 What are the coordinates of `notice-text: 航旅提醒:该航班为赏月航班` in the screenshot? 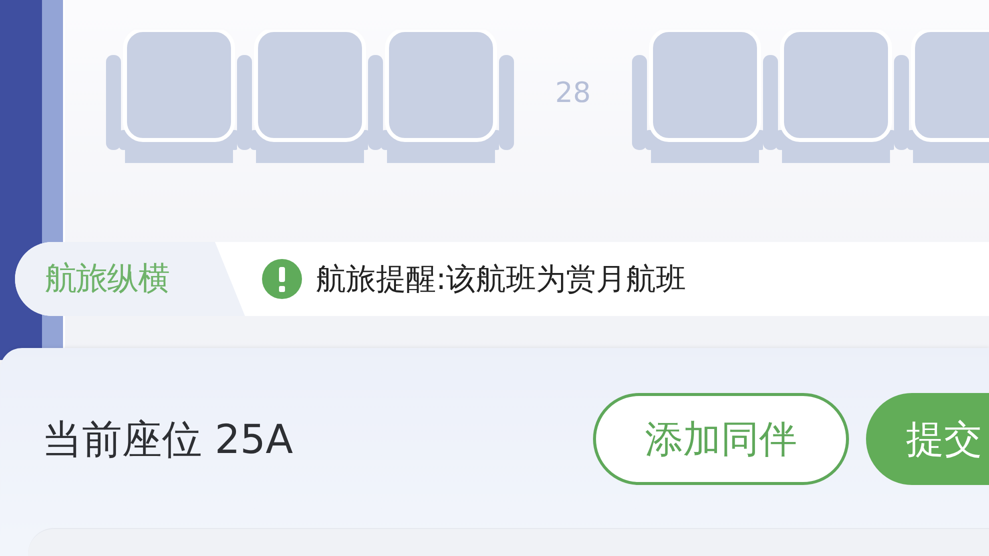 It's located at (501, 279).